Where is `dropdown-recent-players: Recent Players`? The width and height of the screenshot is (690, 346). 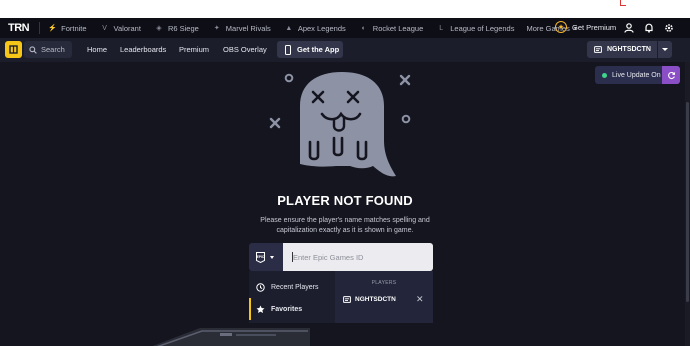 dropdown-recent-players: Recent Players is located at coordinates (291, 287).